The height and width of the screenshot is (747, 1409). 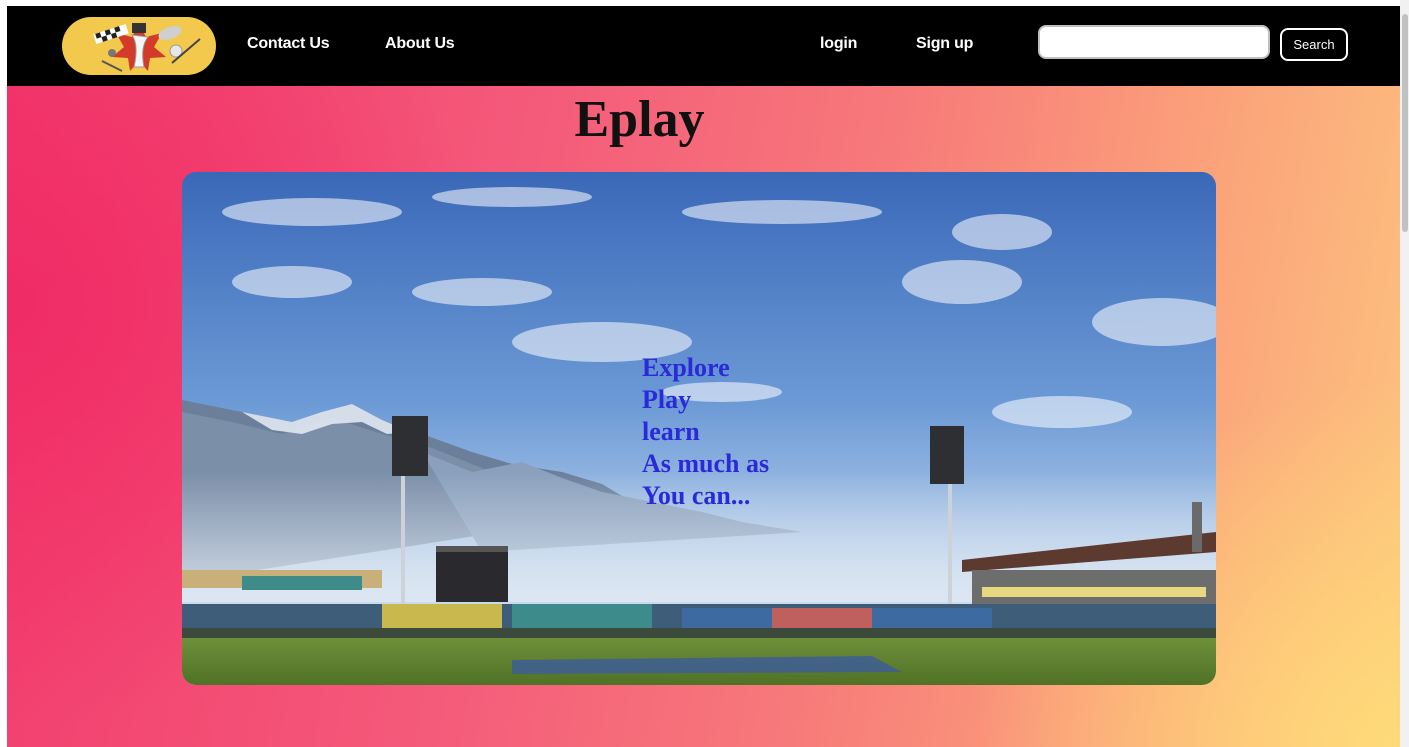 What do you see at coordinates (147, 47) in the screenshot?
I see `sports-emblem-icon` at bounding box center [147, 47].